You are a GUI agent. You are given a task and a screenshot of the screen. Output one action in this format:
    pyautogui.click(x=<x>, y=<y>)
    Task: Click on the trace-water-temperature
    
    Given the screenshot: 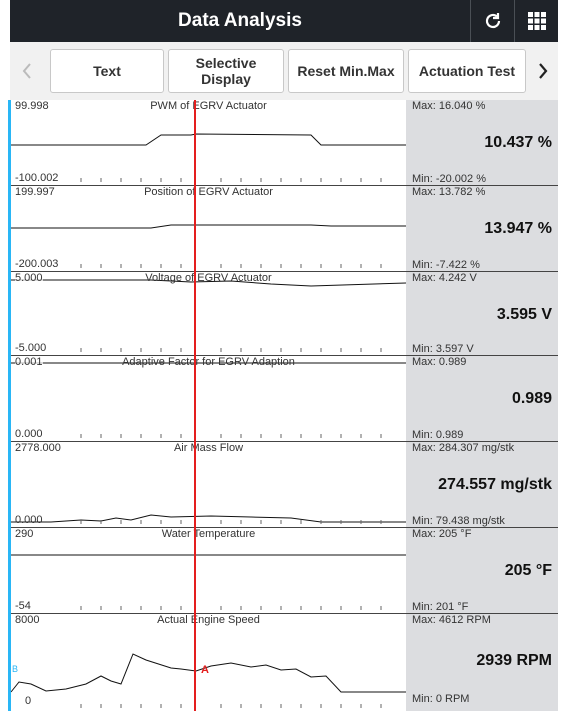 What is the action you would take?
    pyautogui.click(x=208, y=582)
    